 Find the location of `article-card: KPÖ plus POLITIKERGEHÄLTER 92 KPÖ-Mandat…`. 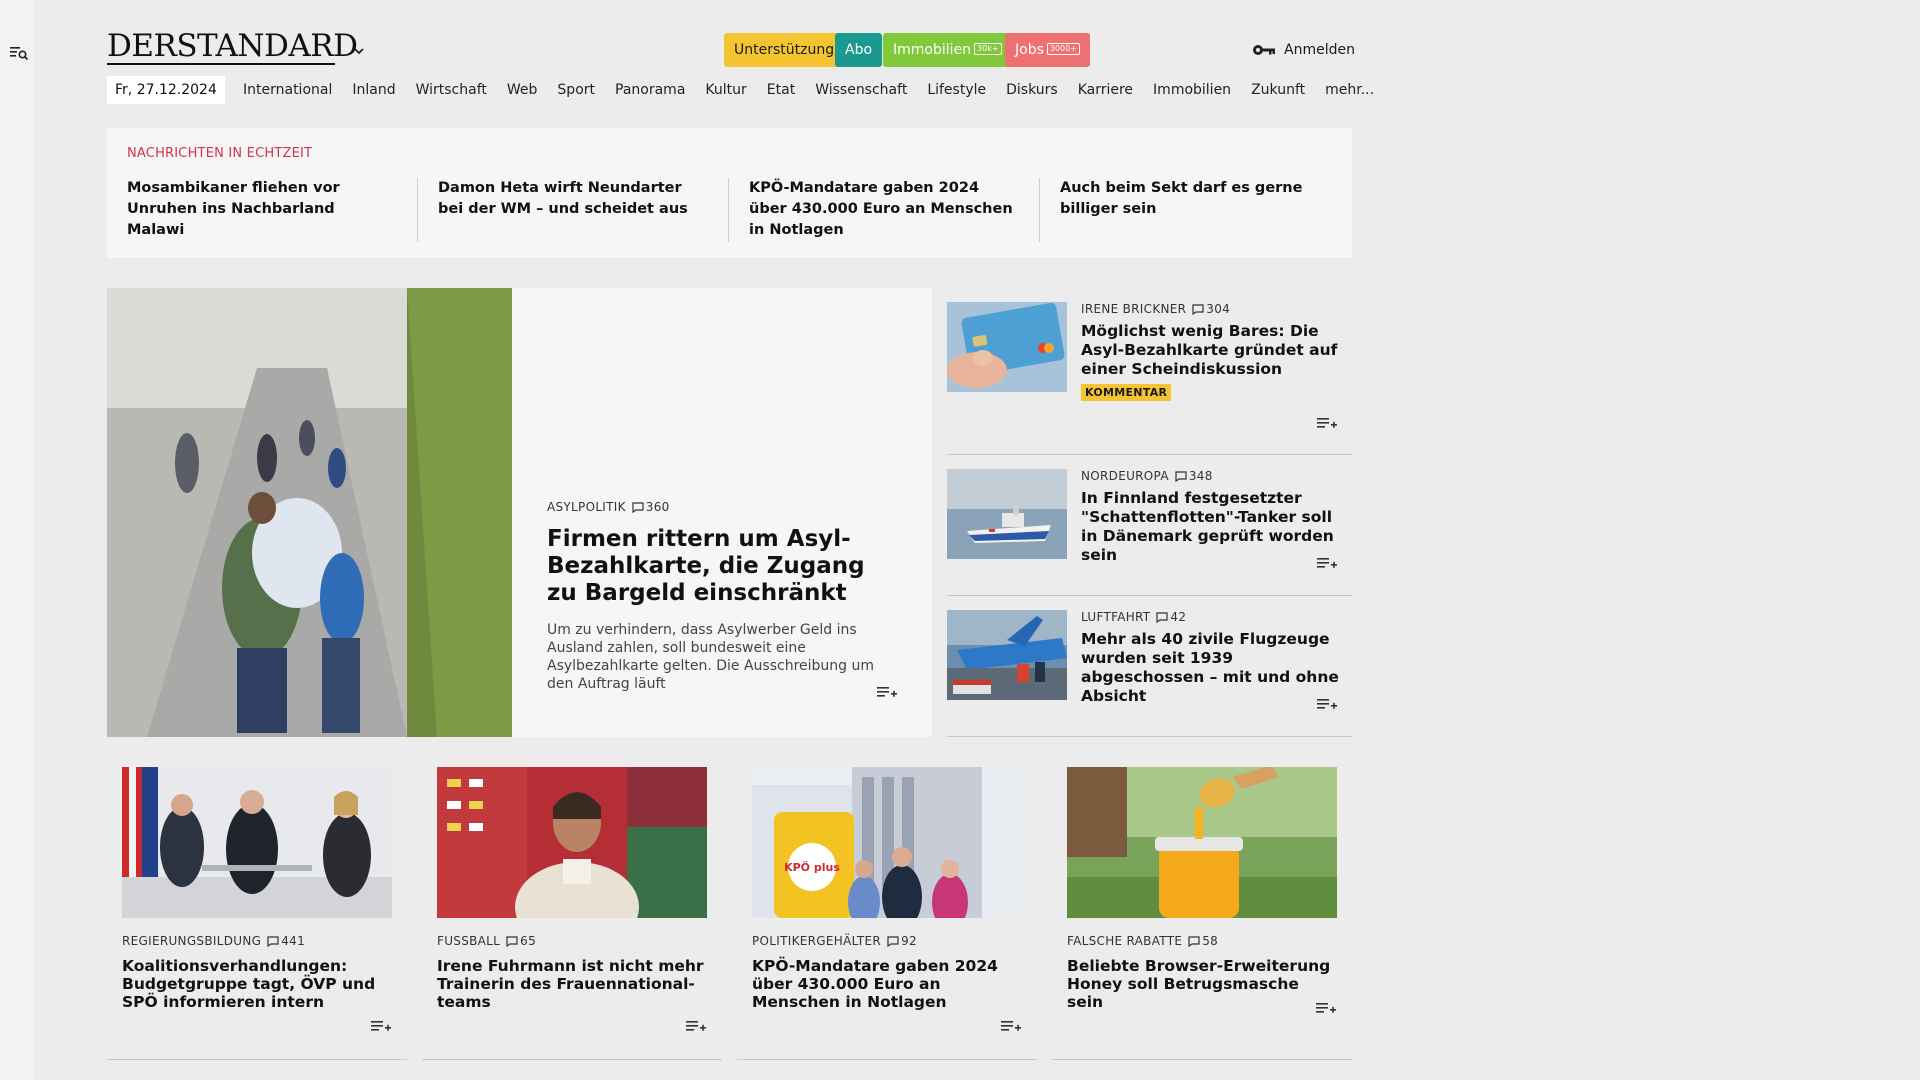

article-card: KPÖ plus POLITIKERGEHÄLTER 92 KPÖ-Mandat… is located at coordinates (887, 913).